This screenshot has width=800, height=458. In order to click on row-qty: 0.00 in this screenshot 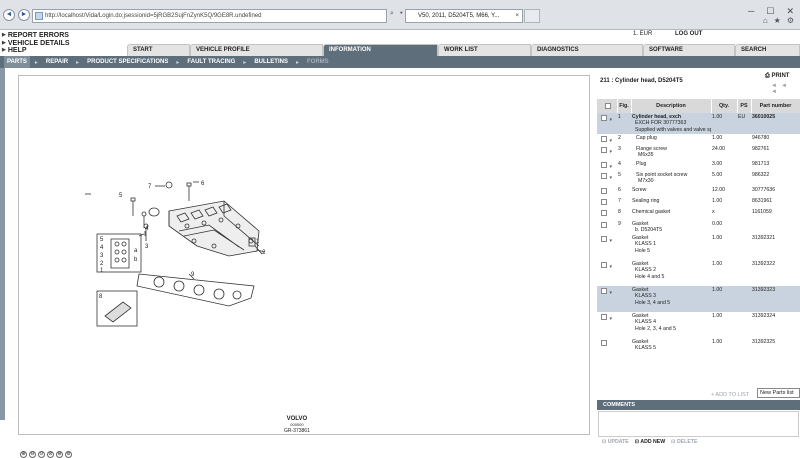, I will do `click(717, 223)`.